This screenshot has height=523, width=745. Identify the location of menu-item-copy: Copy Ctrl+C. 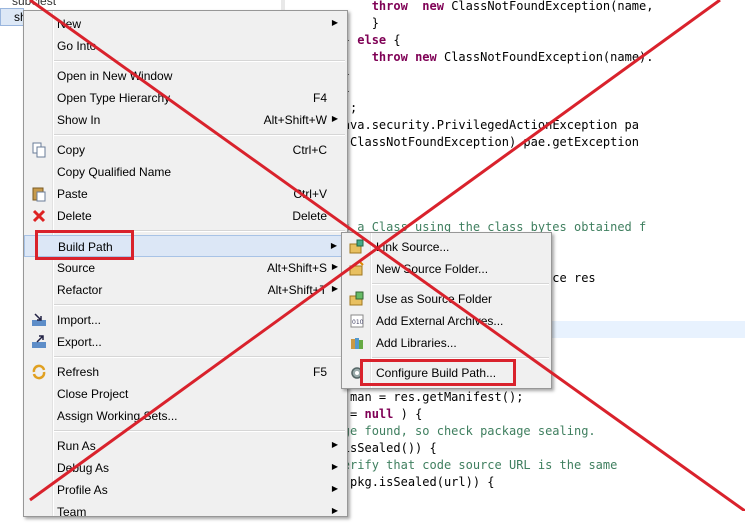
(185, 150).